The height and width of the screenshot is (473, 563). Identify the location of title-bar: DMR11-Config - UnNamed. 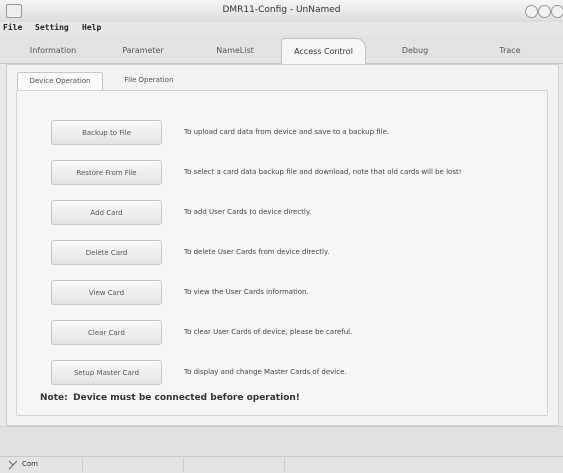
(281, 11).